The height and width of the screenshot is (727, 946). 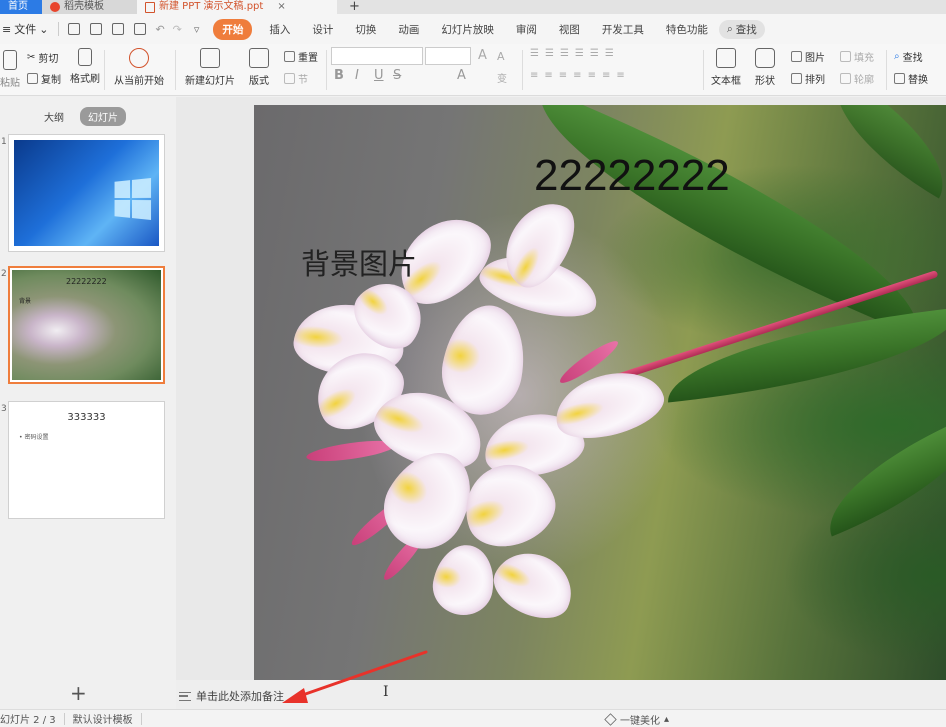 I want to click on play-icon, so click(x=139, y=58).